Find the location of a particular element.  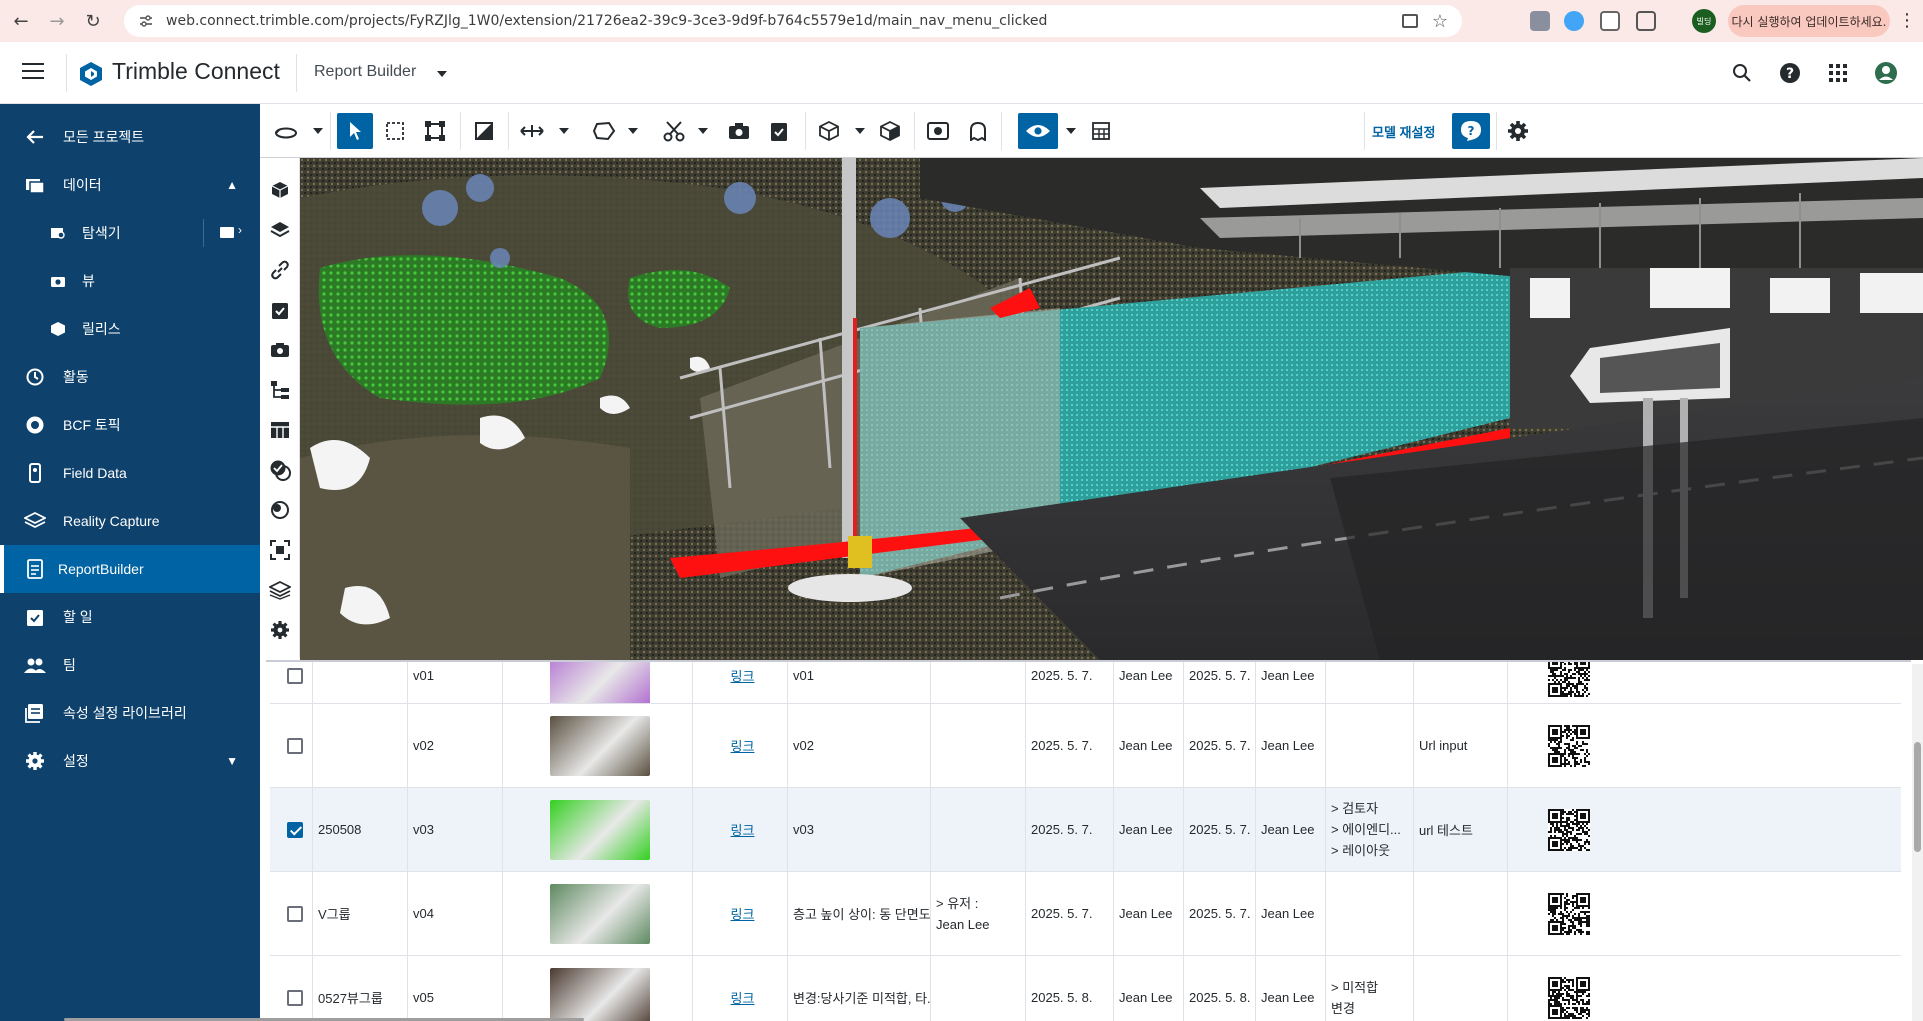

snapshot-camera-icon is located at coordinates (739, 131).